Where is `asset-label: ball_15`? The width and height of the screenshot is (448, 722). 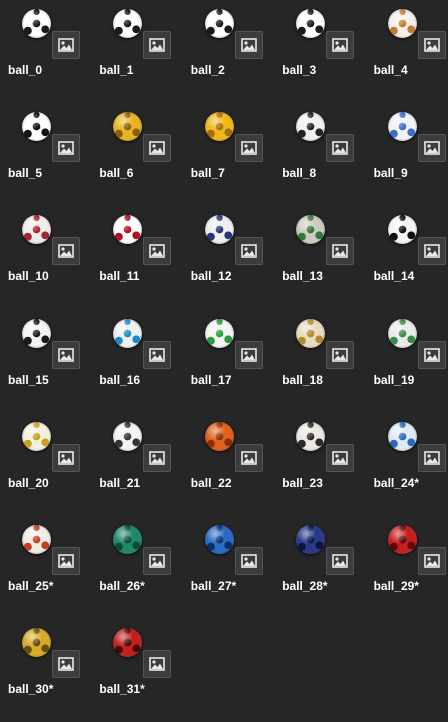 asset-label: ball_15 is located at coordinates (28, 379).